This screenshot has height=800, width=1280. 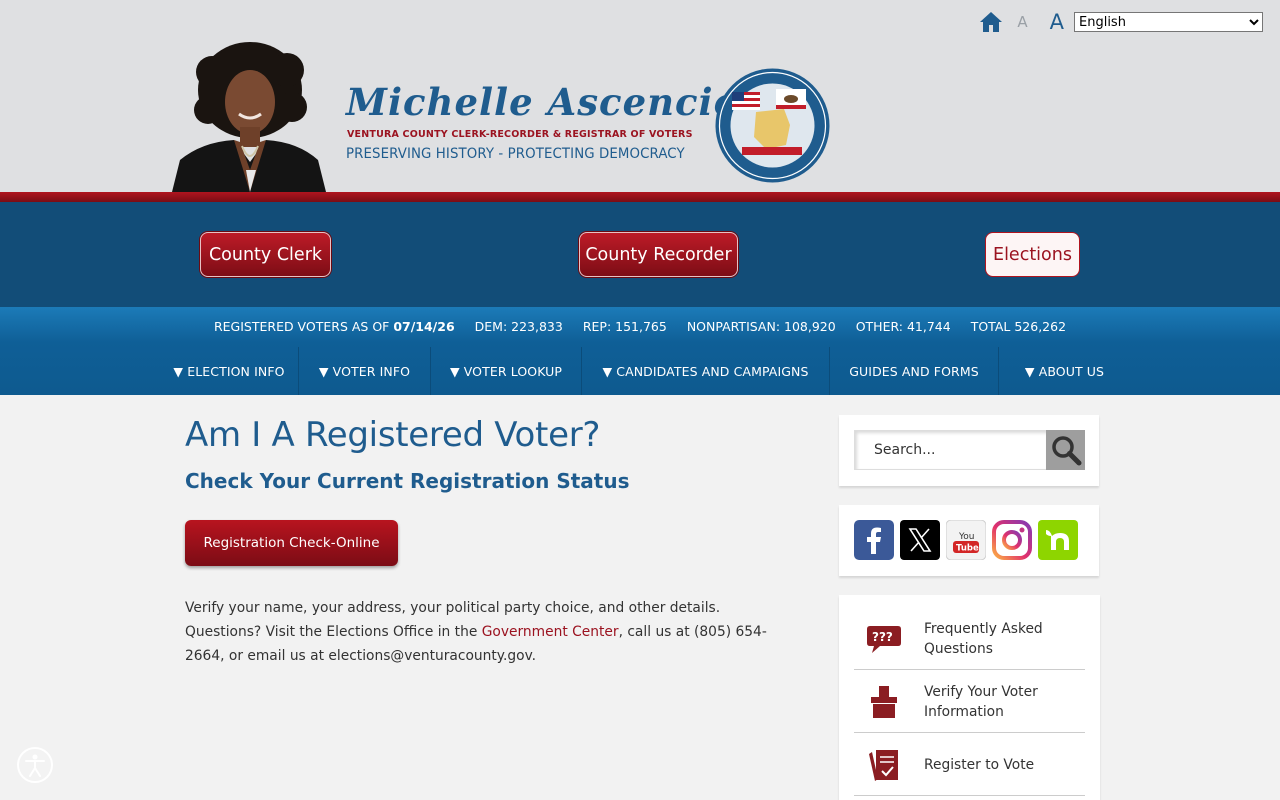 I want to click on county-clerk-button: County Clerk, so click(x=265, y=254).